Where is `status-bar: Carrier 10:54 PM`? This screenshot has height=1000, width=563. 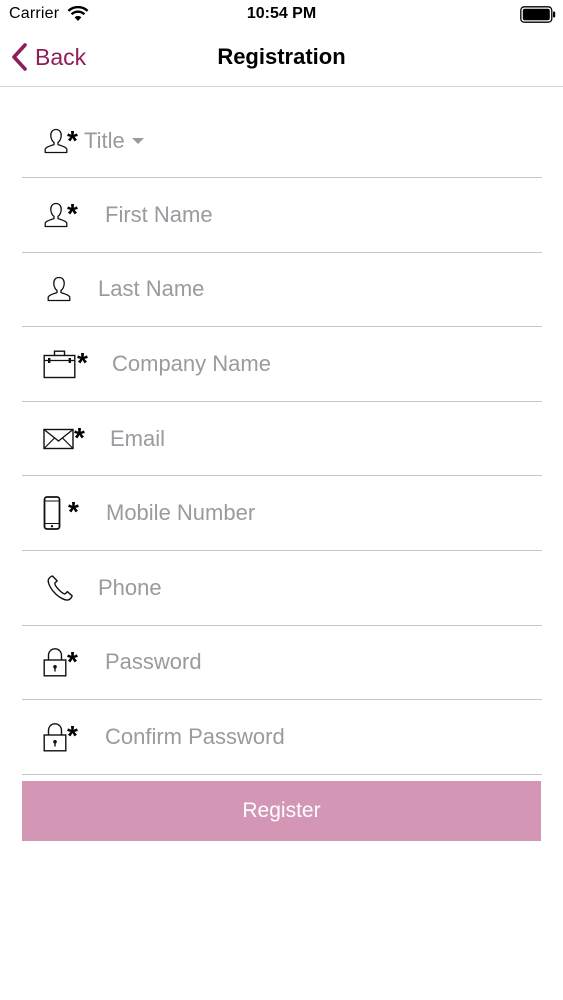
status-bar: Carrier 10:54 PM is located at coordinates (281, 15).